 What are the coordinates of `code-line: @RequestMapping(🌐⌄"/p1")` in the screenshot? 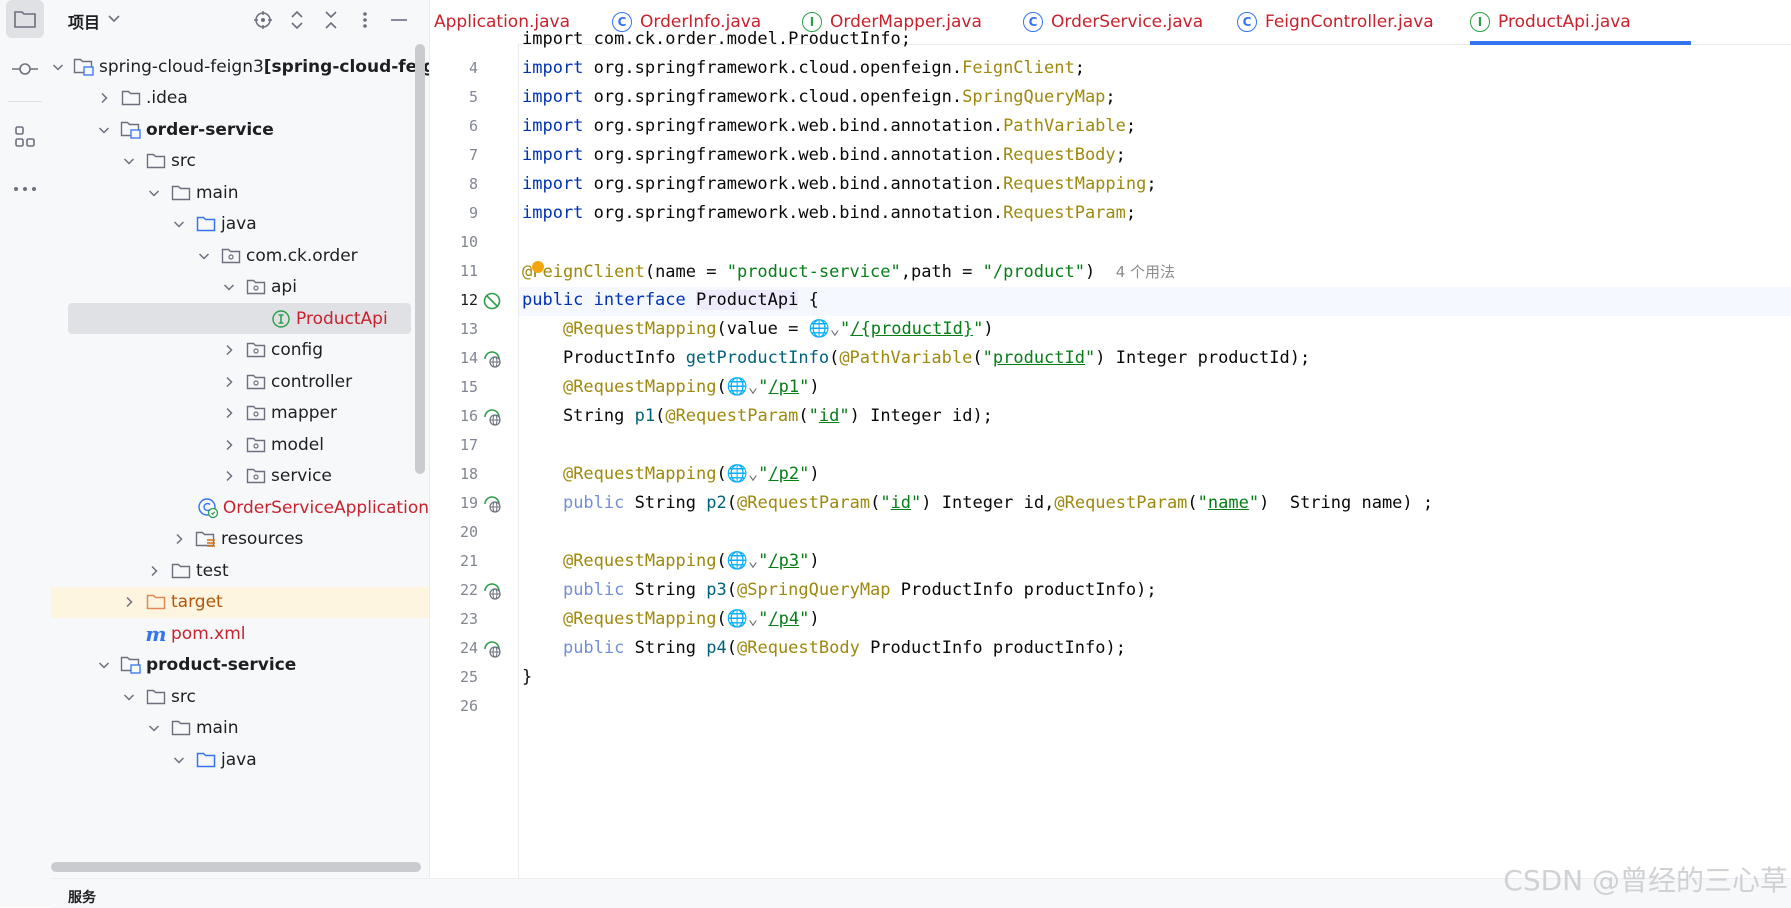 It's located at (1110, 388).